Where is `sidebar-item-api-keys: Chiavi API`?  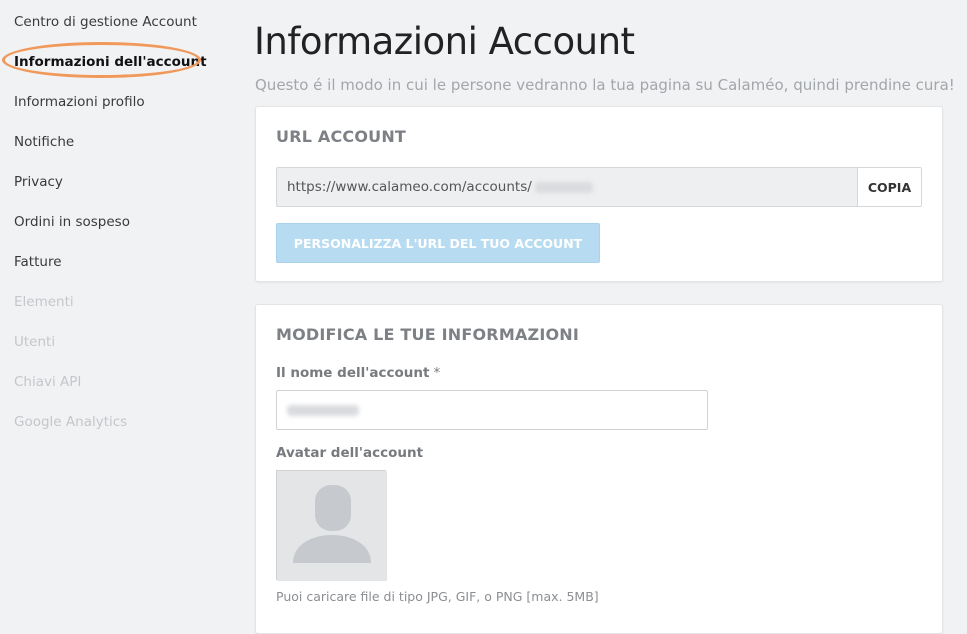 sidebar-item-api-keys: Chiavi API is located at coordinates (48, 382).